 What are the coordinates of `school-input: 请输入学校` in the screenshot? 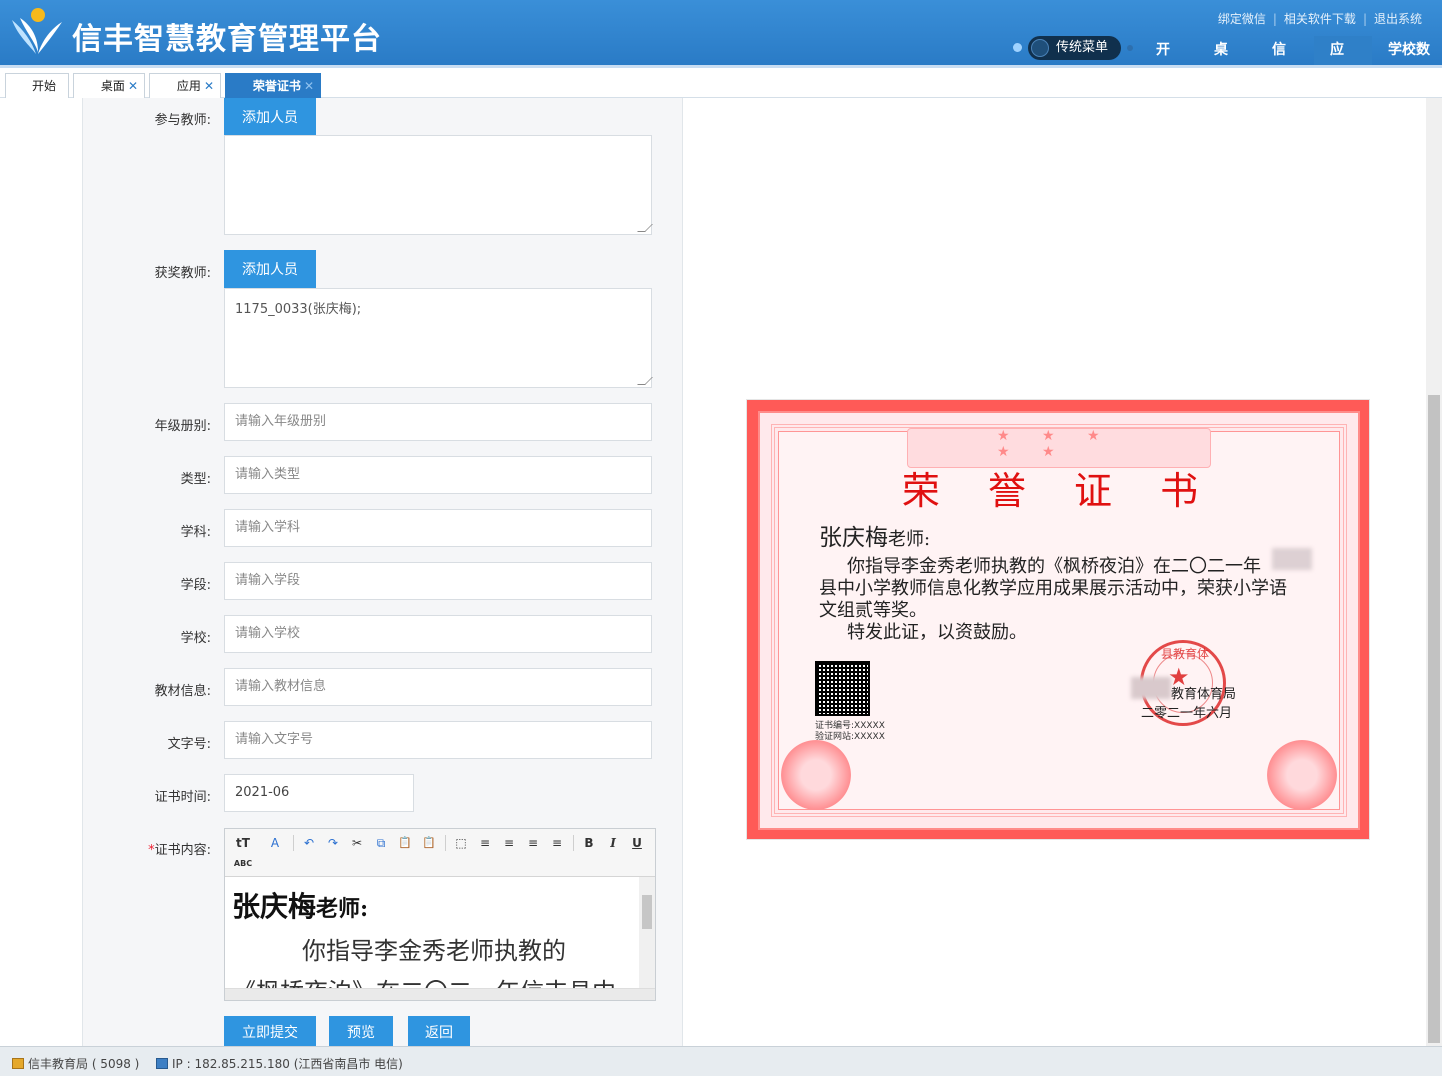 It's located at (438, 634).